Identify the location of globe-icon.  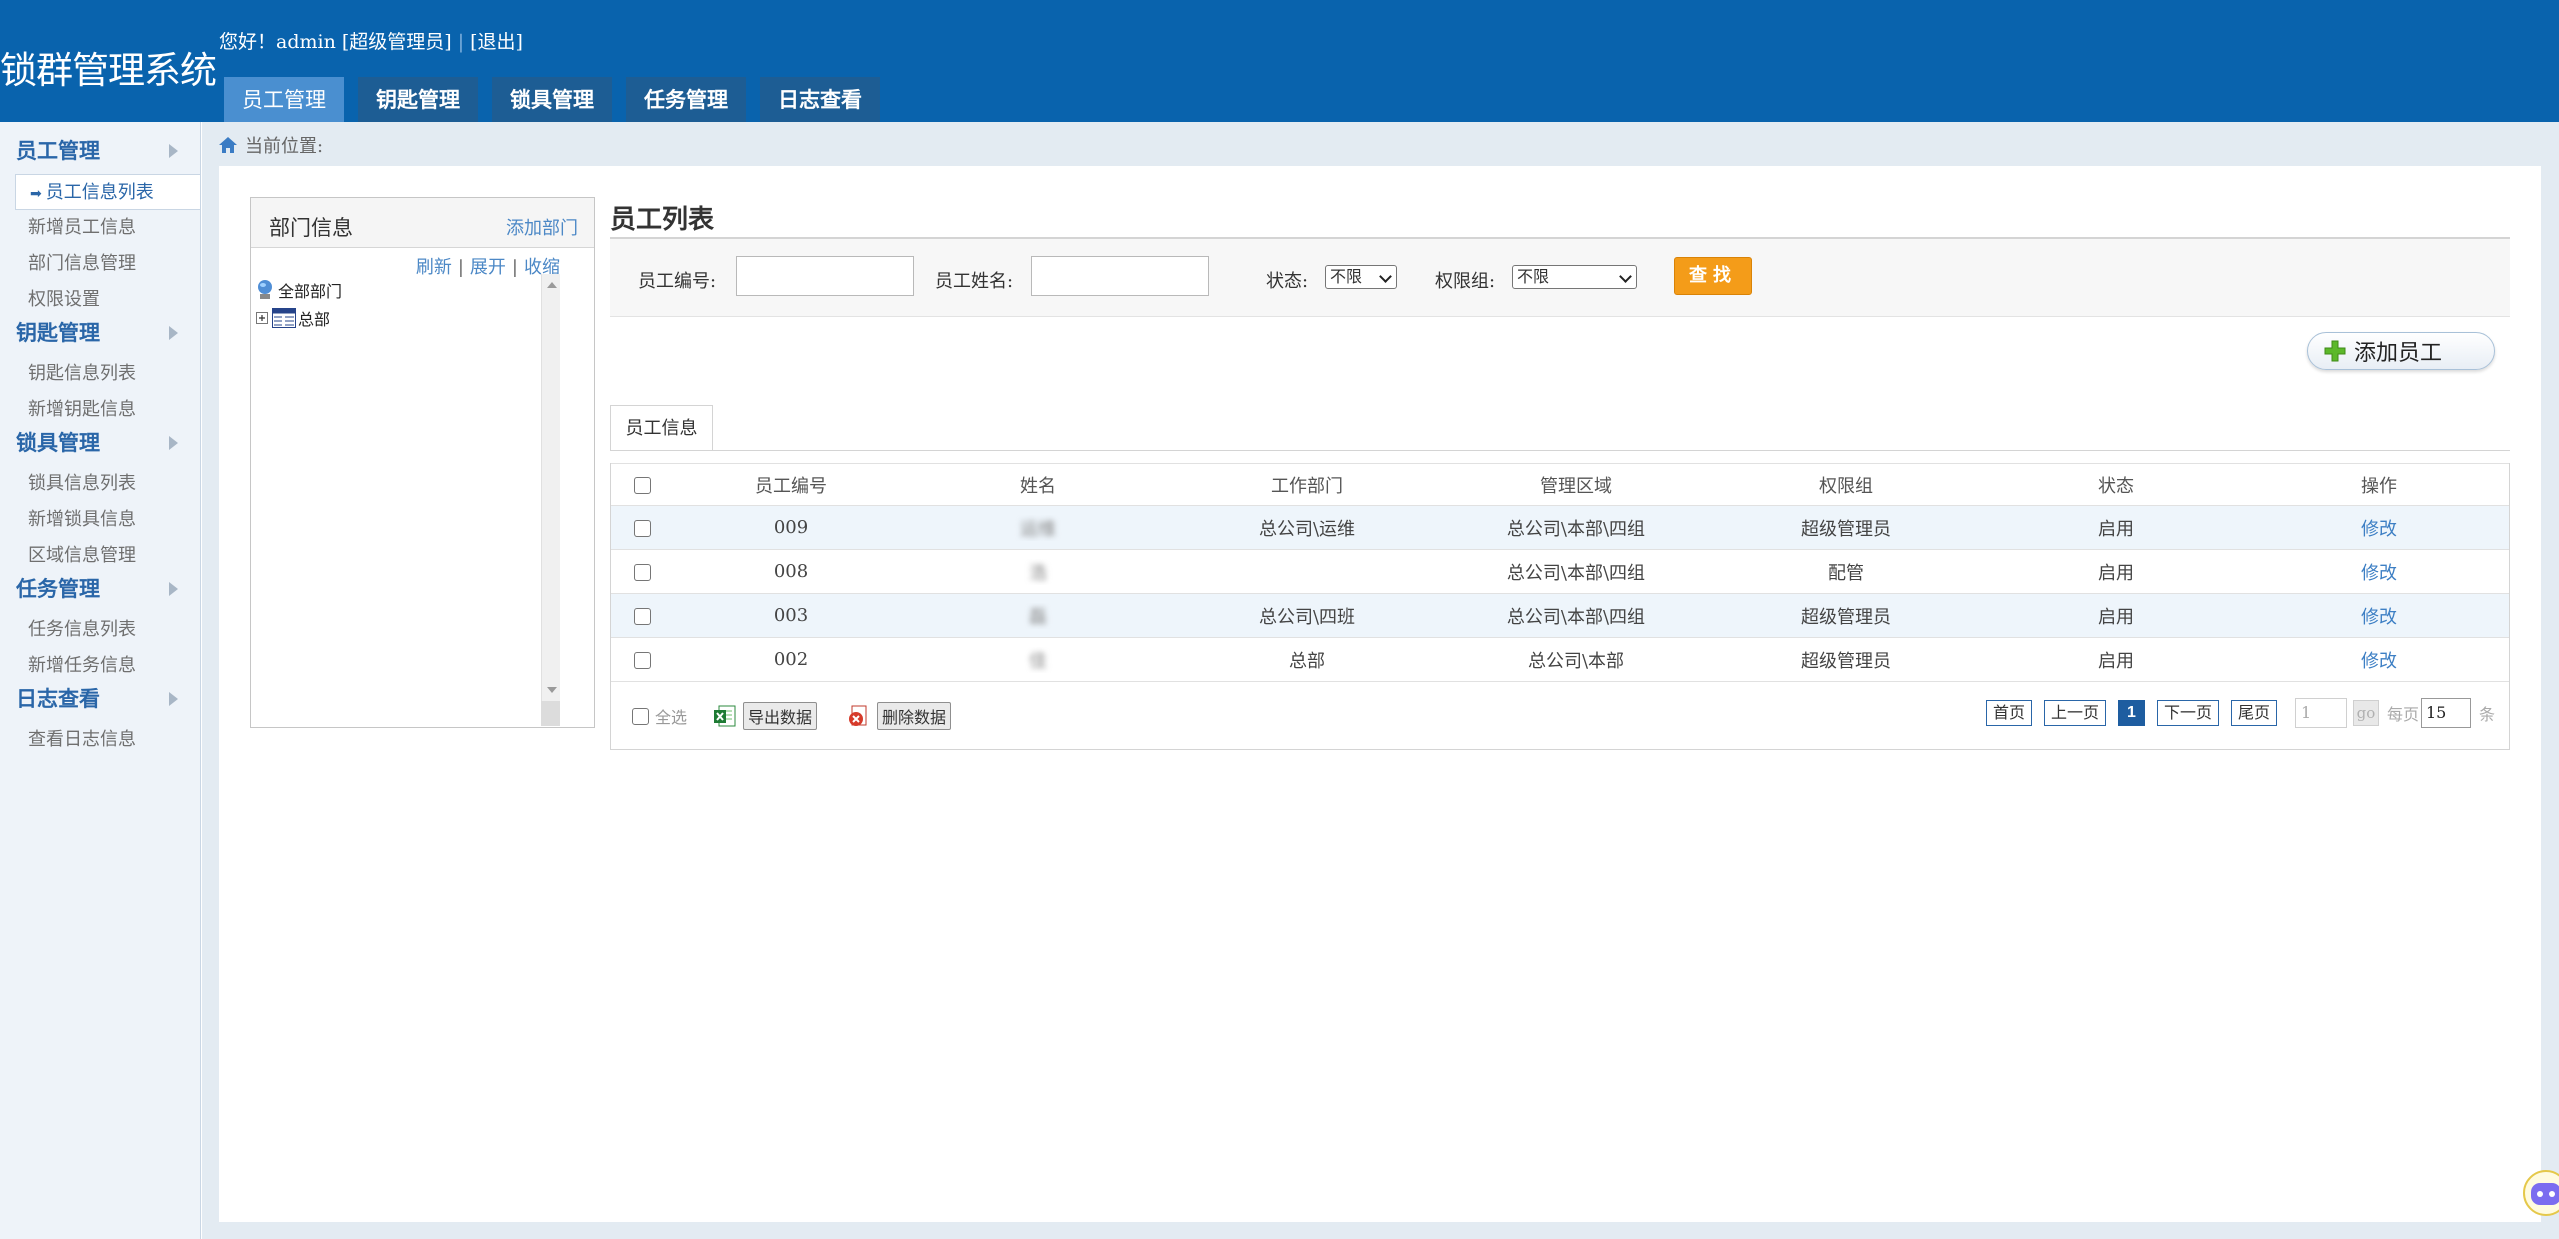
(265, 289).